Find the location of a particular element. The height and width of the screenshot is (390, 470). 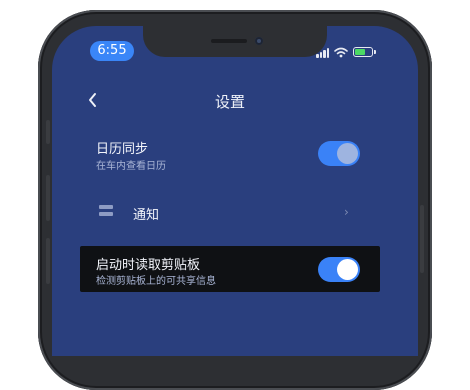

back-button is located at coordinates (96, 100).